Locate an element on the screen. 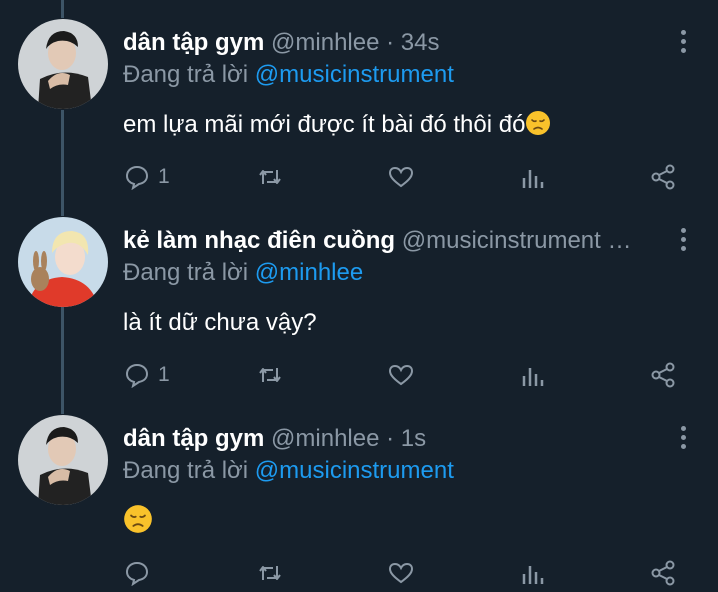 The height and width of the screenshot is (592, 718). tweet-text-content: là ít dữ chưa vậy? is located at coordinates (220, 322).